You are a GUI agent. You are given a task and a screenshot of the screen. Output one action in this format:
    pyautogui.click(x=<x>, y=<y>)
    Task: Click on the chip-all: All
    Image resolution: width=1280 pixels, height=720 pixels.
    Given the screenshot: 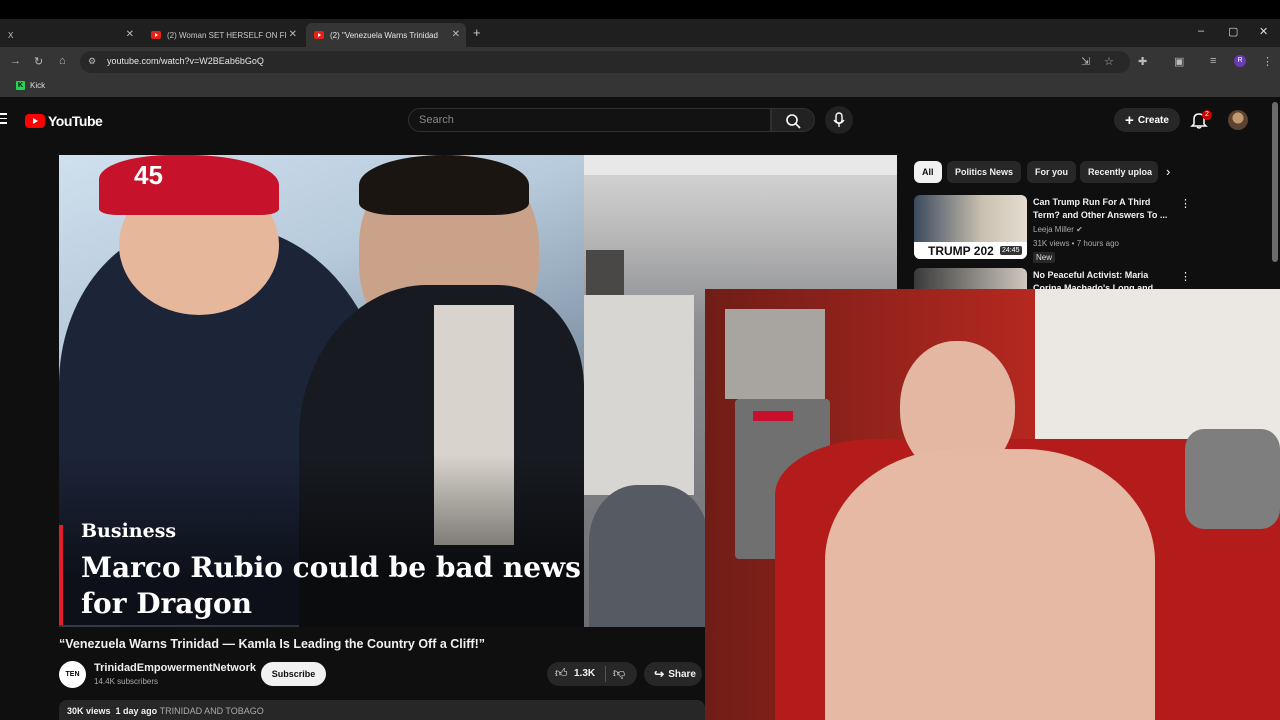 What is the action you would take?
    pyautogui.click(x=928, y=172)
    